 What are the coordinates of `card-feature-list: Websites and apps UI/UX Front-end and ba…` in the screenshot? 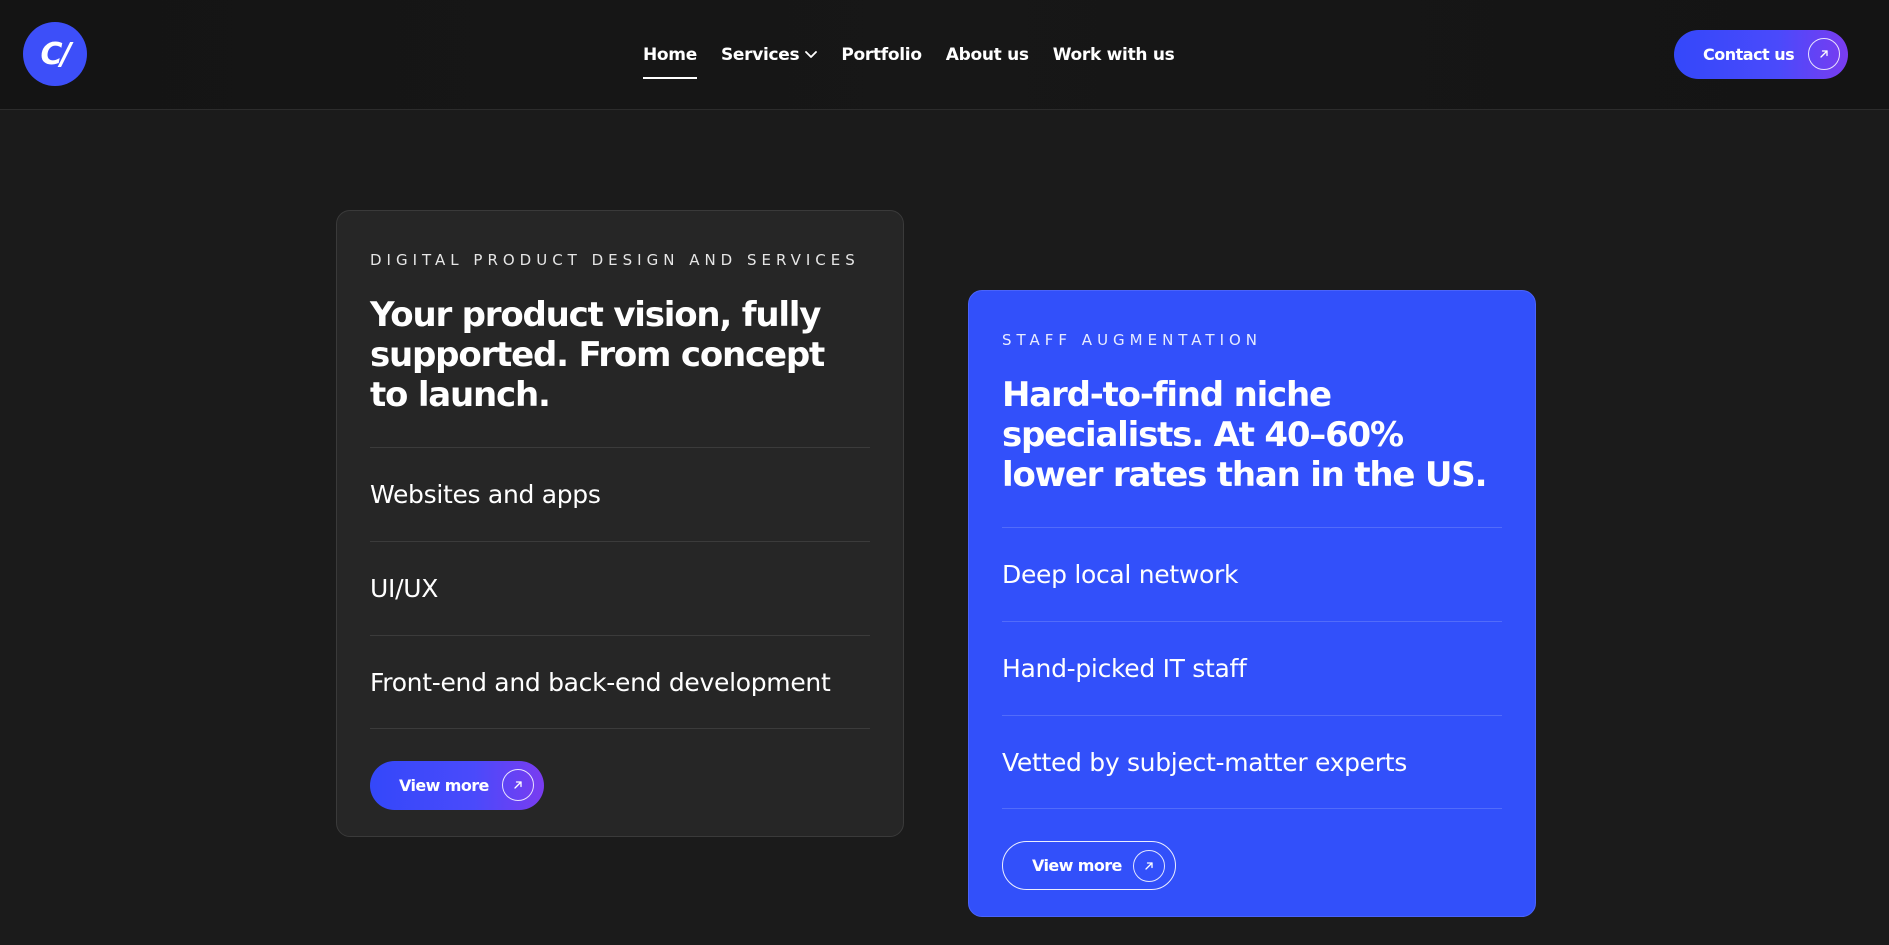 It's located at (620, 588).